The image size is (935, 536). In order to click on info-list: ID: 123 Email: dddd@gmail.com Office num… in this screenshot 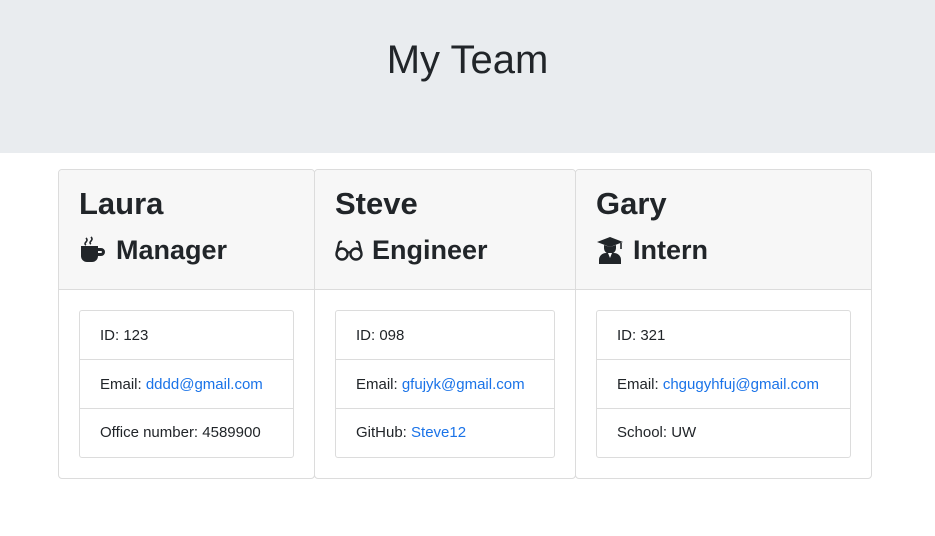, I will do `click(186, 384)`.